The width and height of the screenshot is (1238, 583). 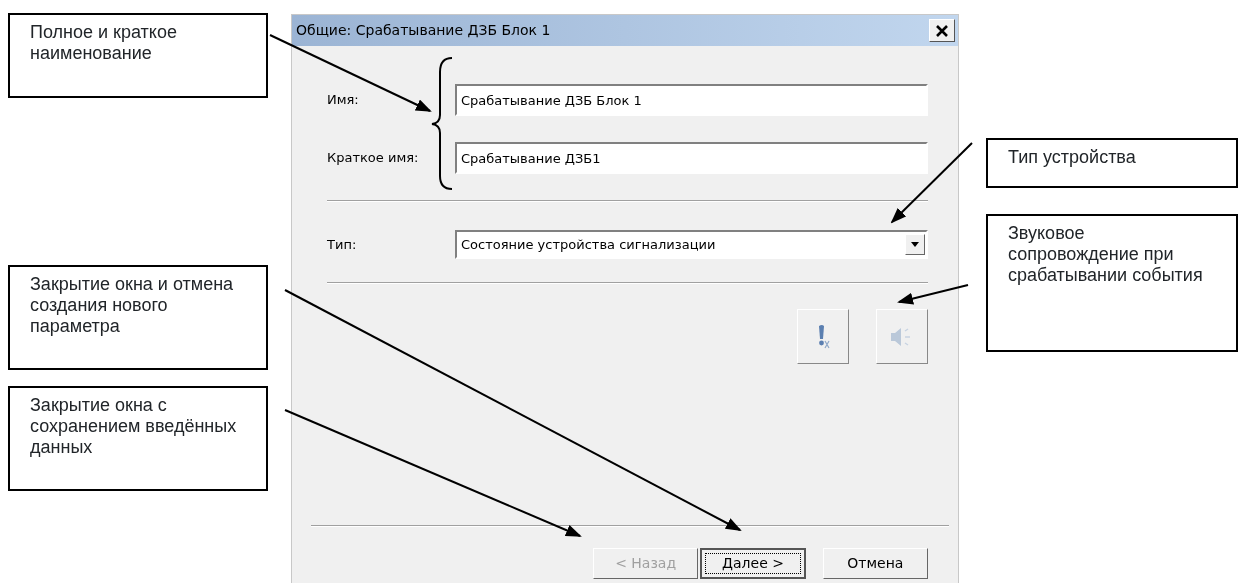 I want to click on alert-button, so click(x=823, y=336).